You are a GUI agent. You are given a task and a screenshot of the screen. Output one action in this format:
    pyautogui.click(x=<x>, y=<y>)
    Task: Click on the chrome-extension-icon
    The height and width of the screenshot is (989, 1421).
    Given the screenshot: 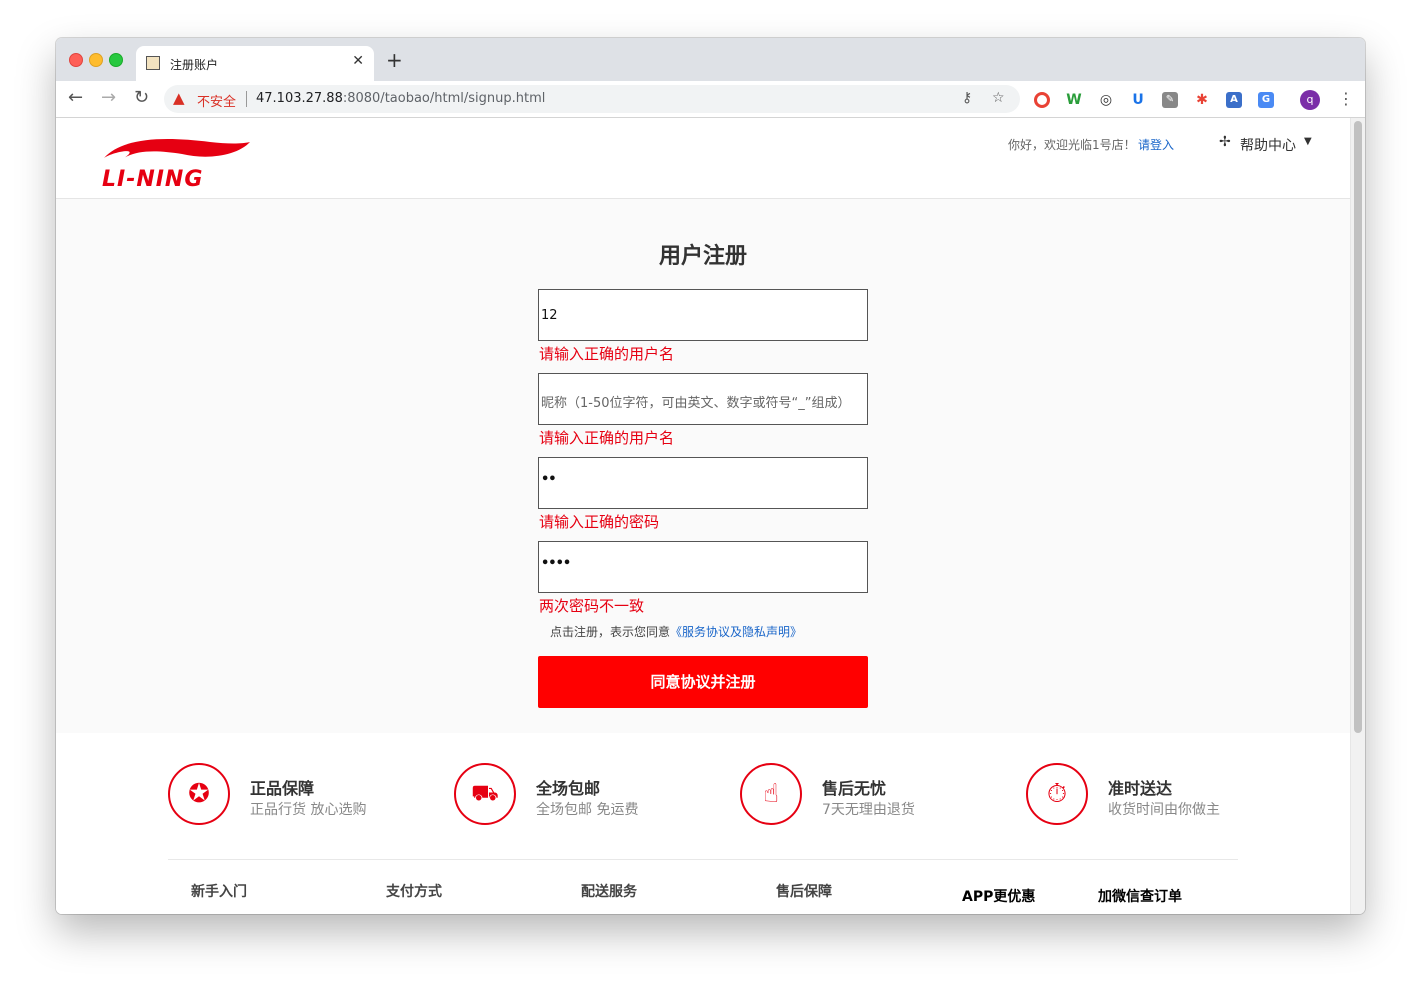 What is the action you would take?
    pyautogui.click(x=1042, y=100)
    